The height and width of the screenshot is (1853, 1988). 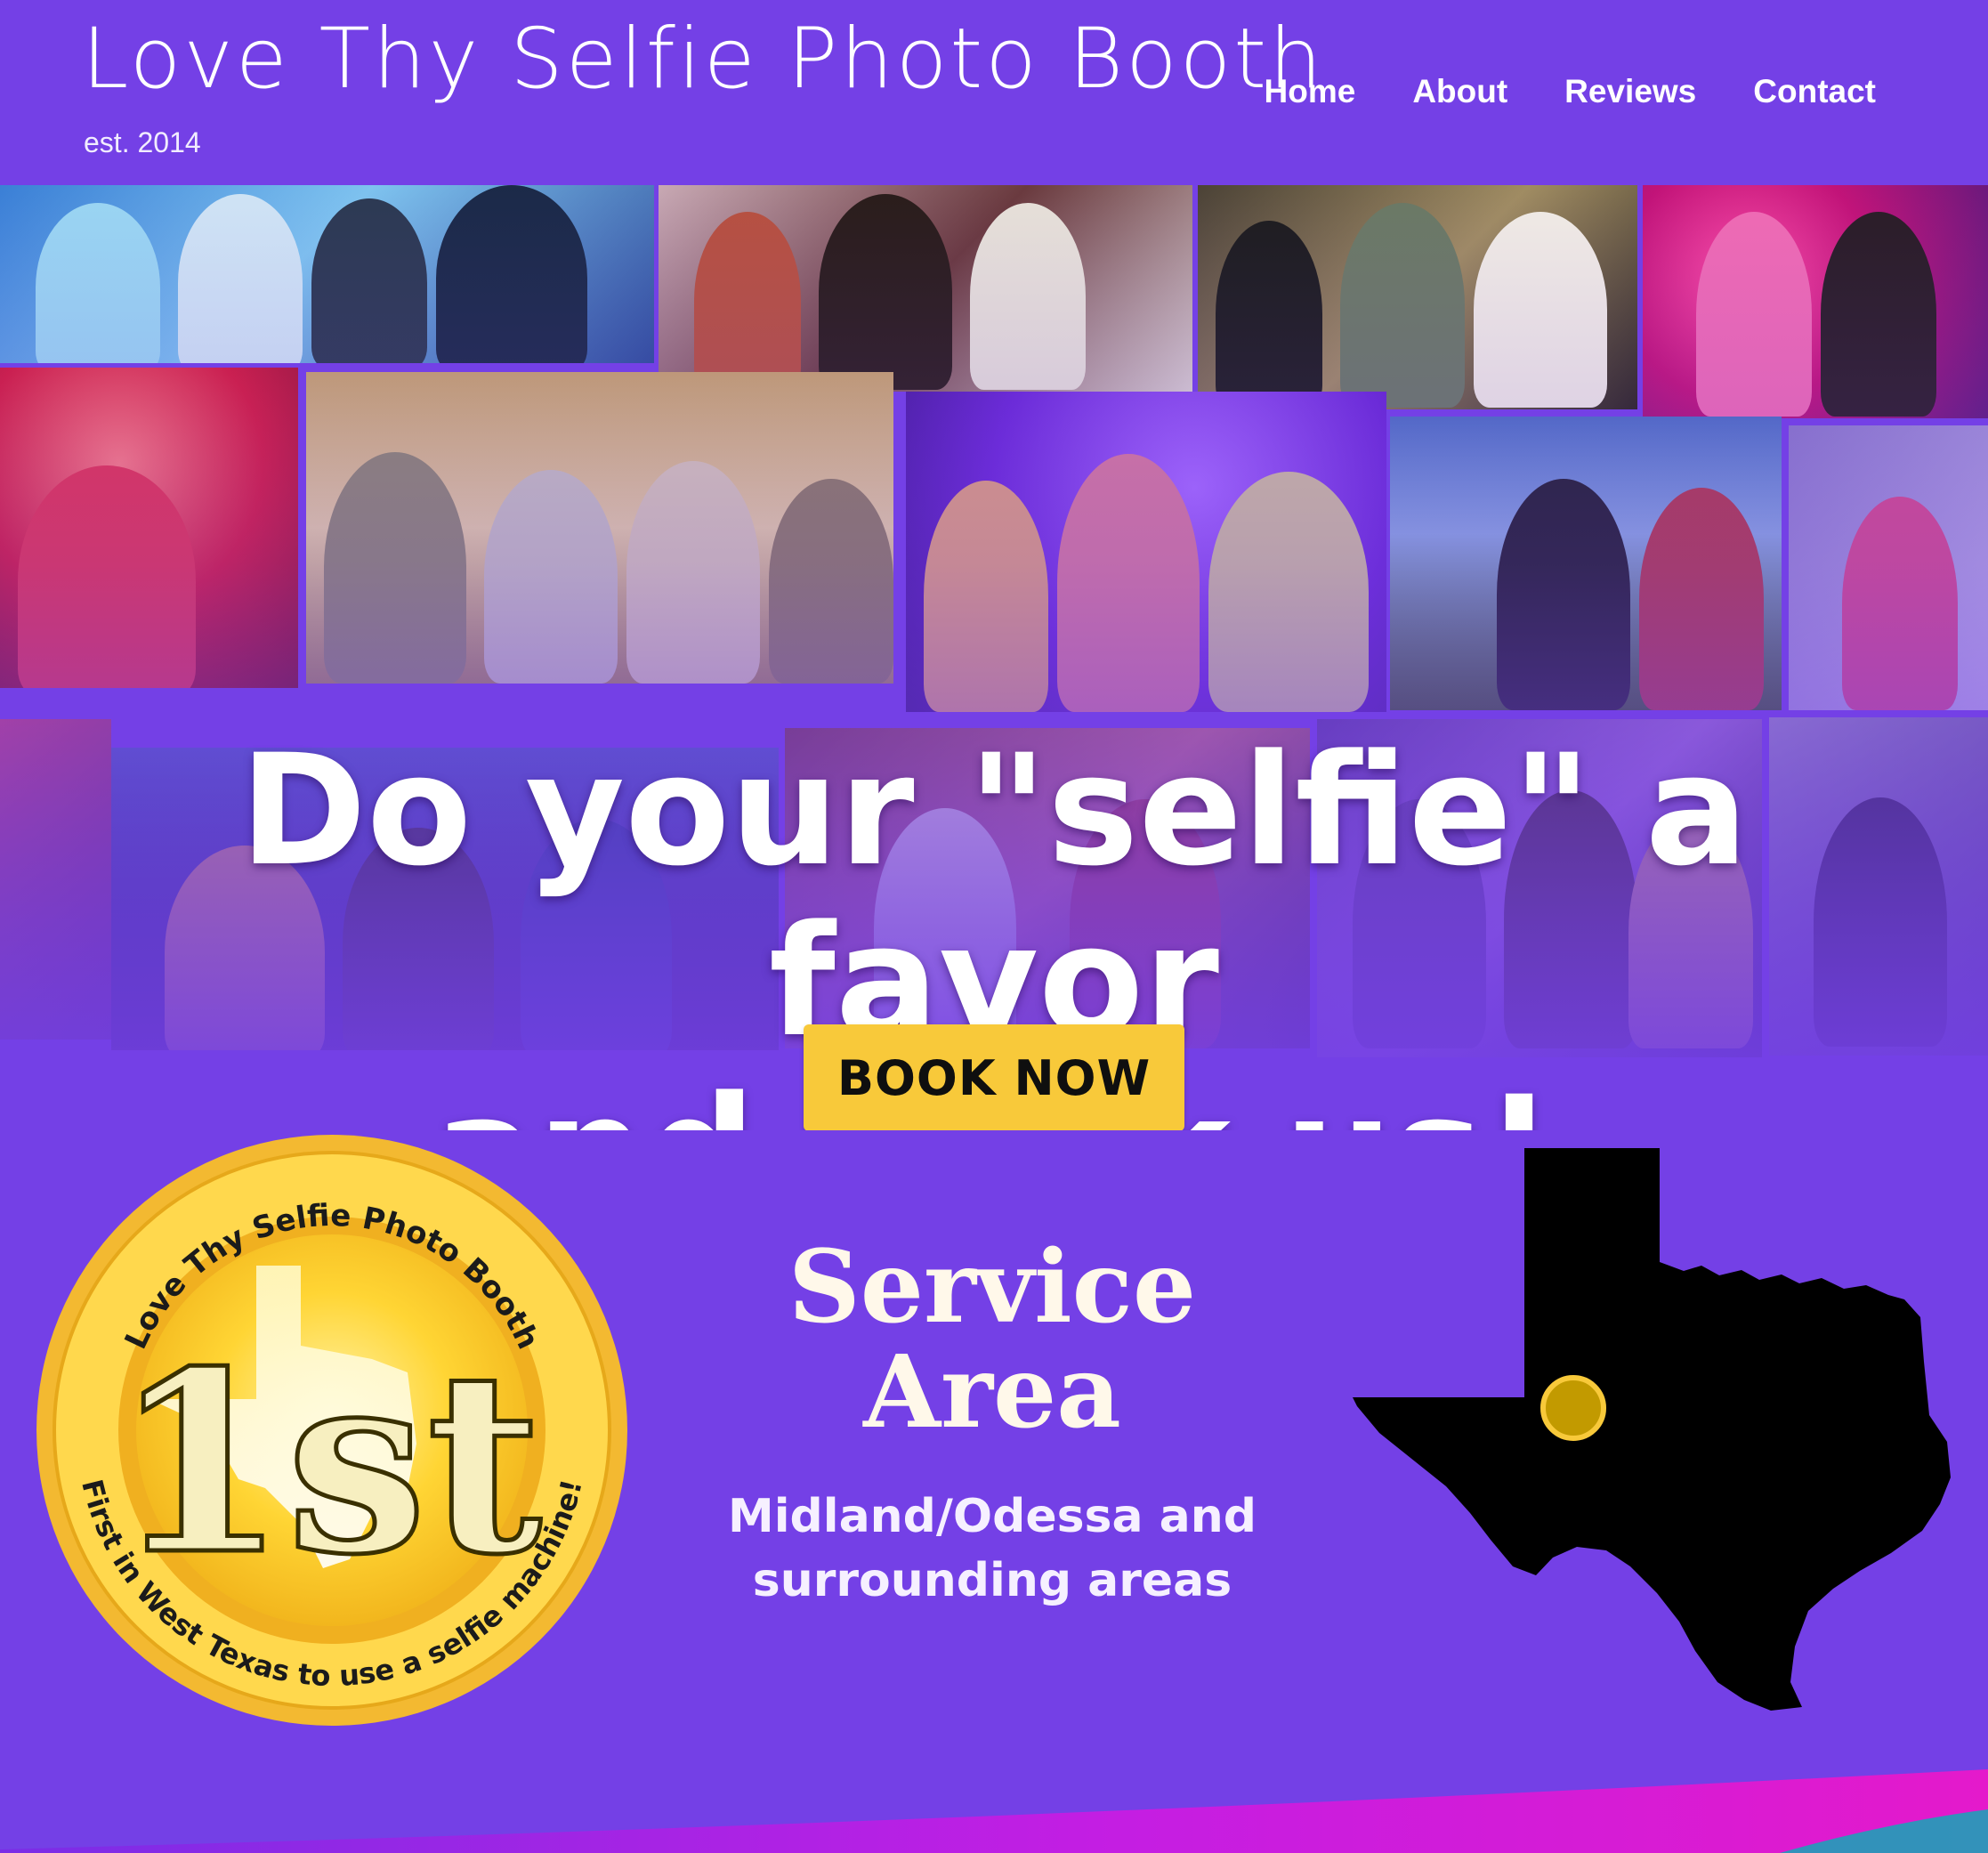 I want to click on book-now-button: BOOK NOW, so click(x=994, y=1077).